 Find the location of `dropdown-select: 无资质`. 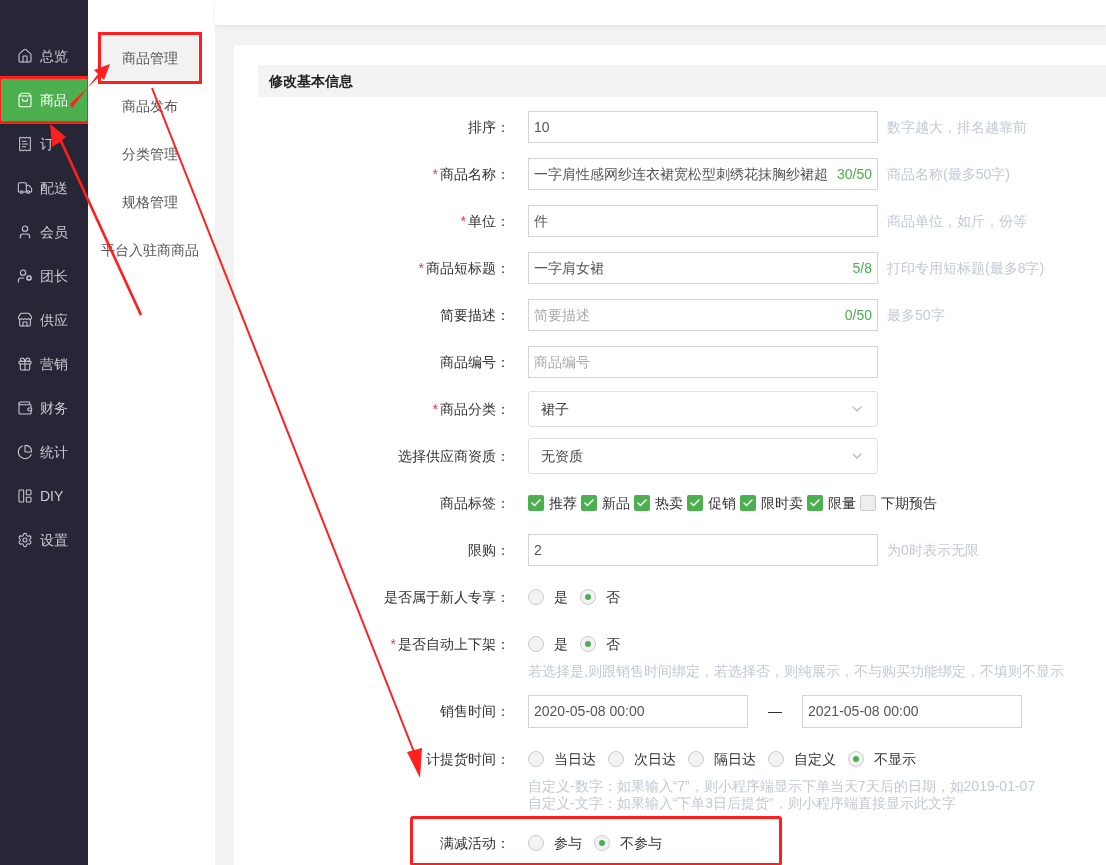

dropdown-select: 无资质 is located at coordinates (703, 456).